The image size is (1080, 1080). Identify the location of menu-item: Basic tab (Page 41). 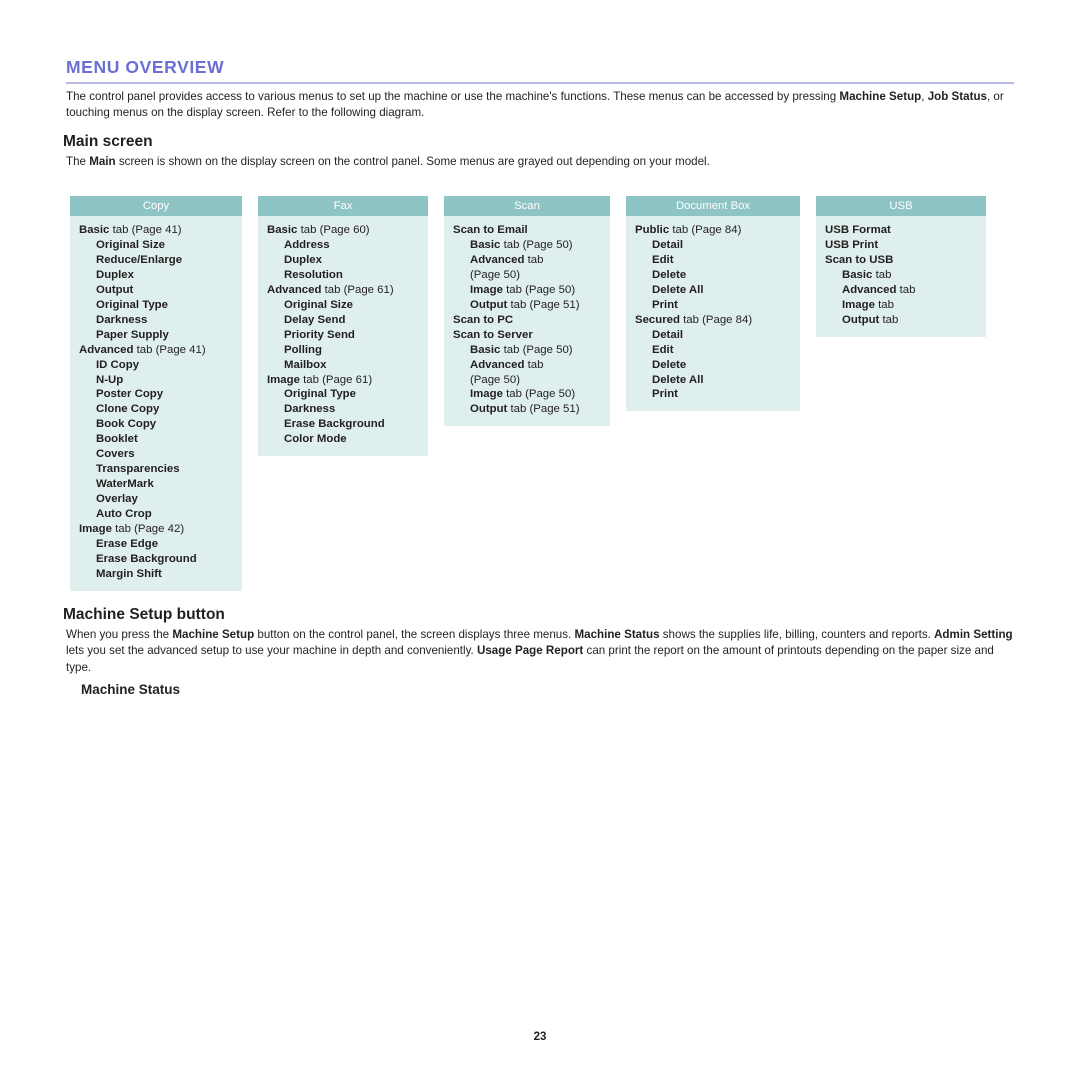
(156, 230).